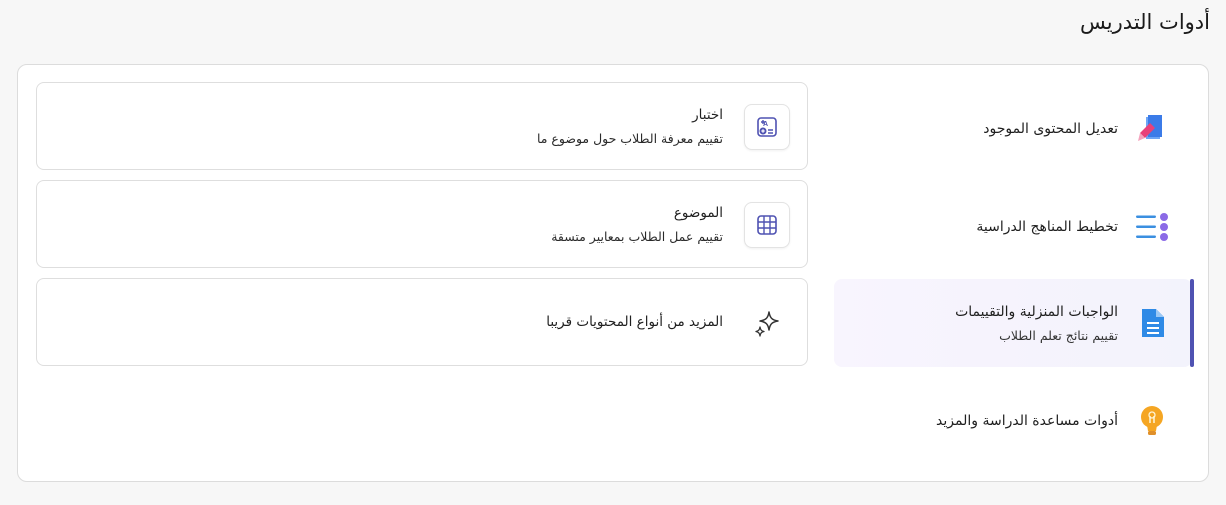 The image size is (1226, 505). What do you see at coordinates (767, 323) in the screenshot?
I see `sparkle-icon` at bounding box center [767, 323].